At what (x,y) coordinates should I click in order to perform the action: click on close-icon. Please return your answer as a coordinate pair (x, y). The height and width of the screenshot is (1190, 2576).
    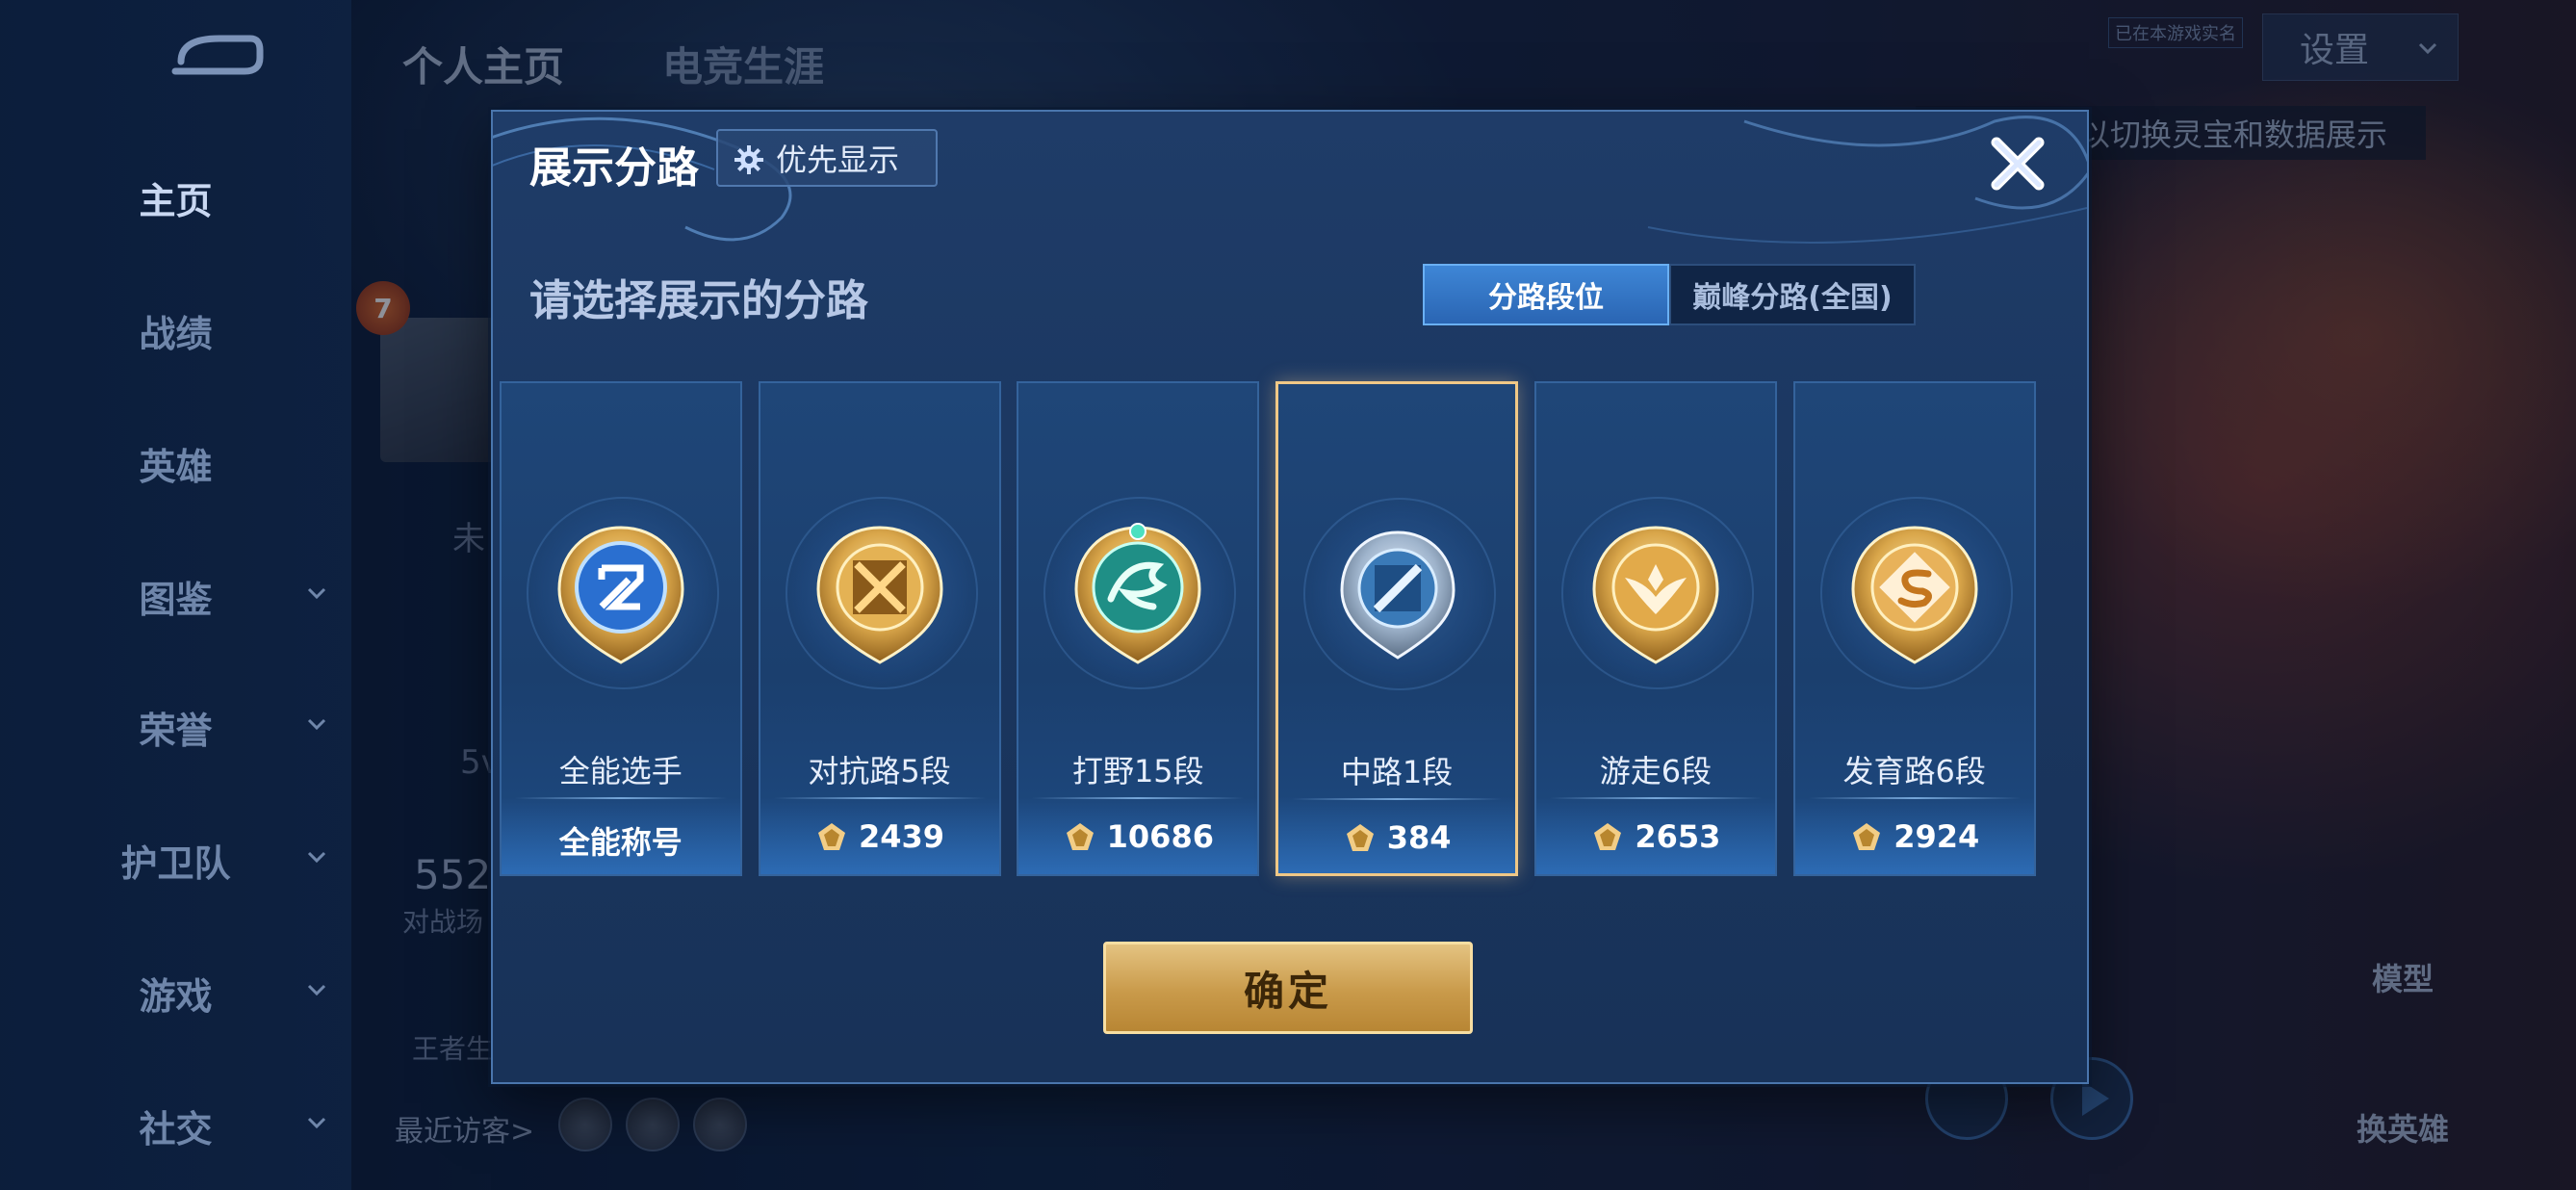
    Looking at the image, I should click on (2018, 164).